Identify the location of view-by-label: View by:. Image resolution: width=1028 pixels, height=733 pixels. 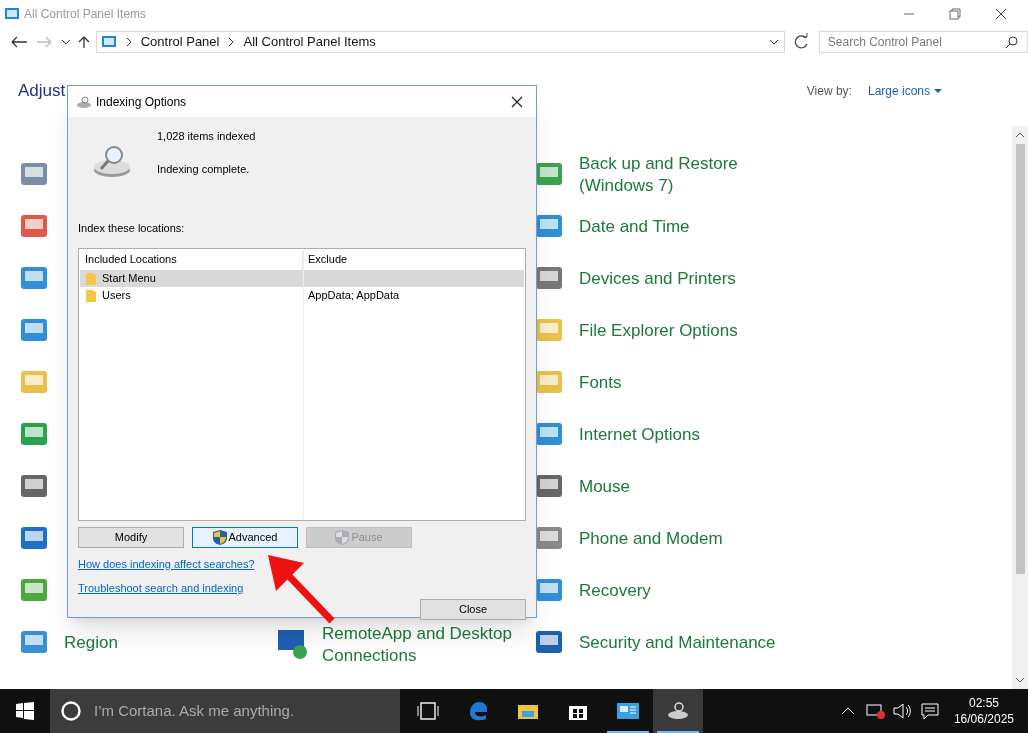
(829, 91).